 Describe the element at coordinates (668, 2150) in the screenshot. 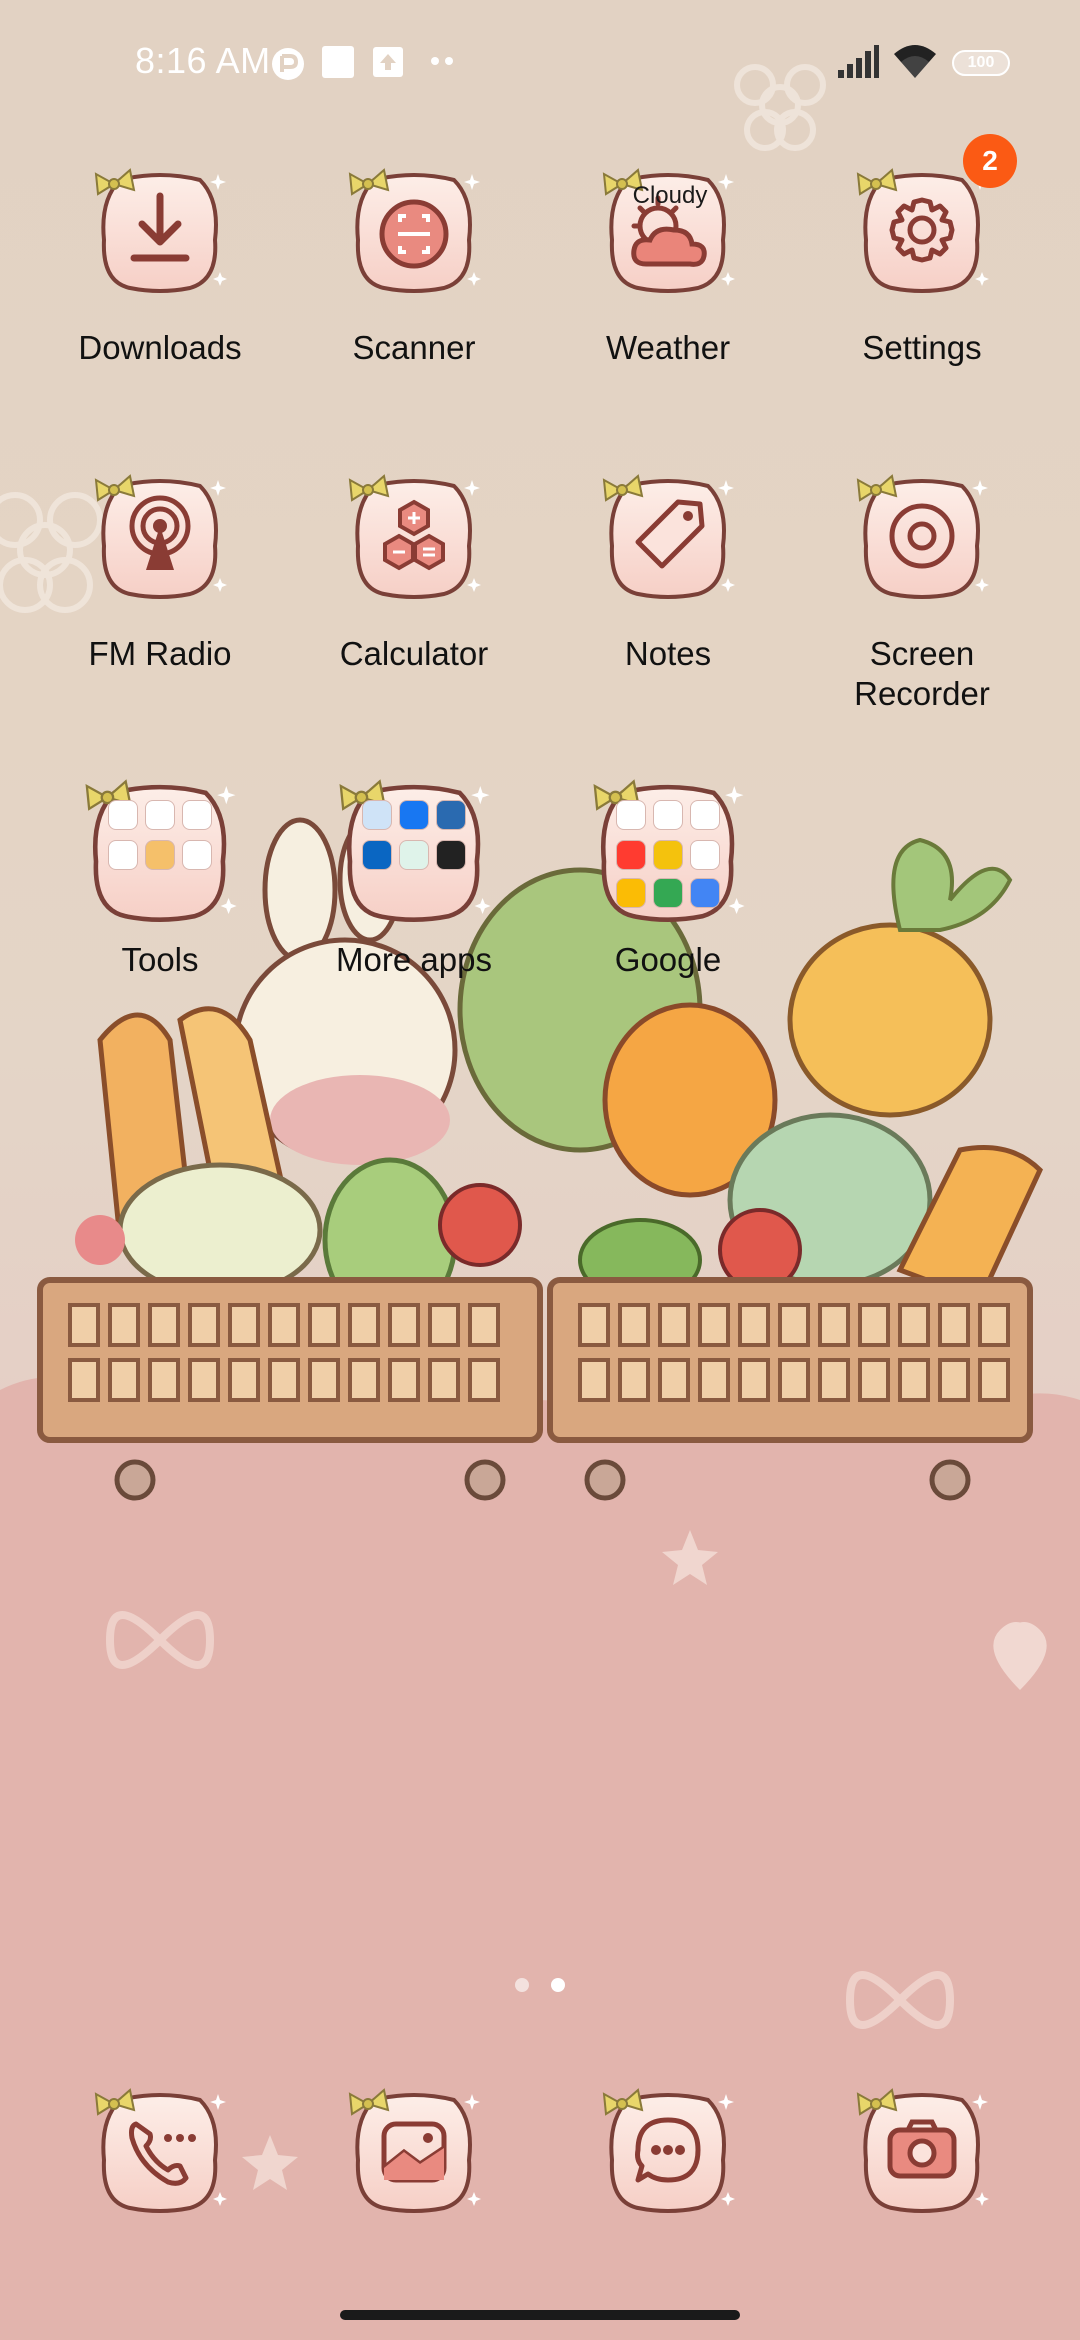

I see `messages-icon` at that location.